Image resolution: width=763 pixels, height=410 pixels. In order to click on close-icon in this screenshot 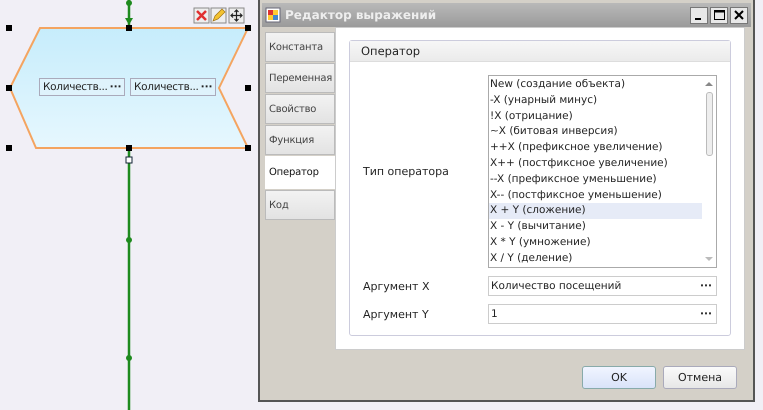, I will do `click(739, 15)`.